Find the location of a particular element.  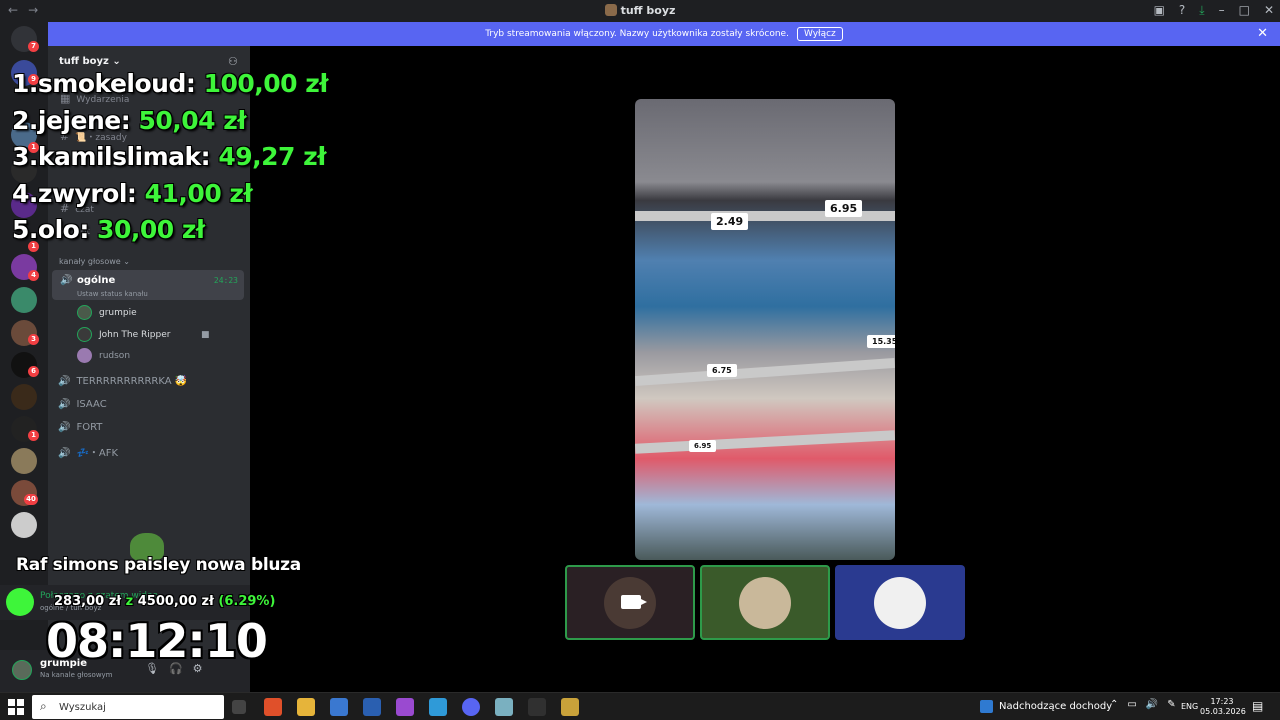

leaderboard-row: 5.olo: 30,00 zł is located at coordinates (170, 230).